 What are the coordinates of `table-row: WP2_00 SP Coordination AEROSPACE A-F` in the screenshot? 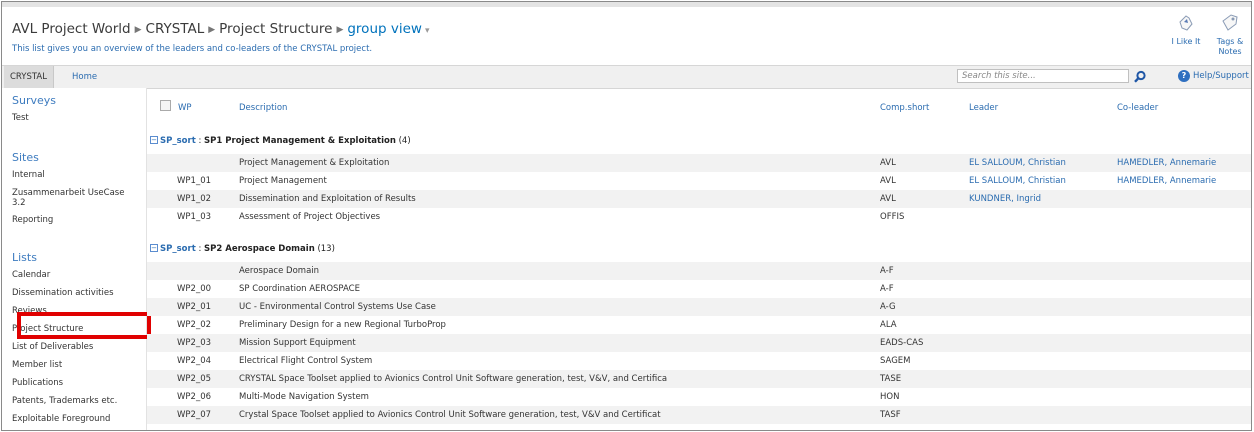 It's located at (699, 289).